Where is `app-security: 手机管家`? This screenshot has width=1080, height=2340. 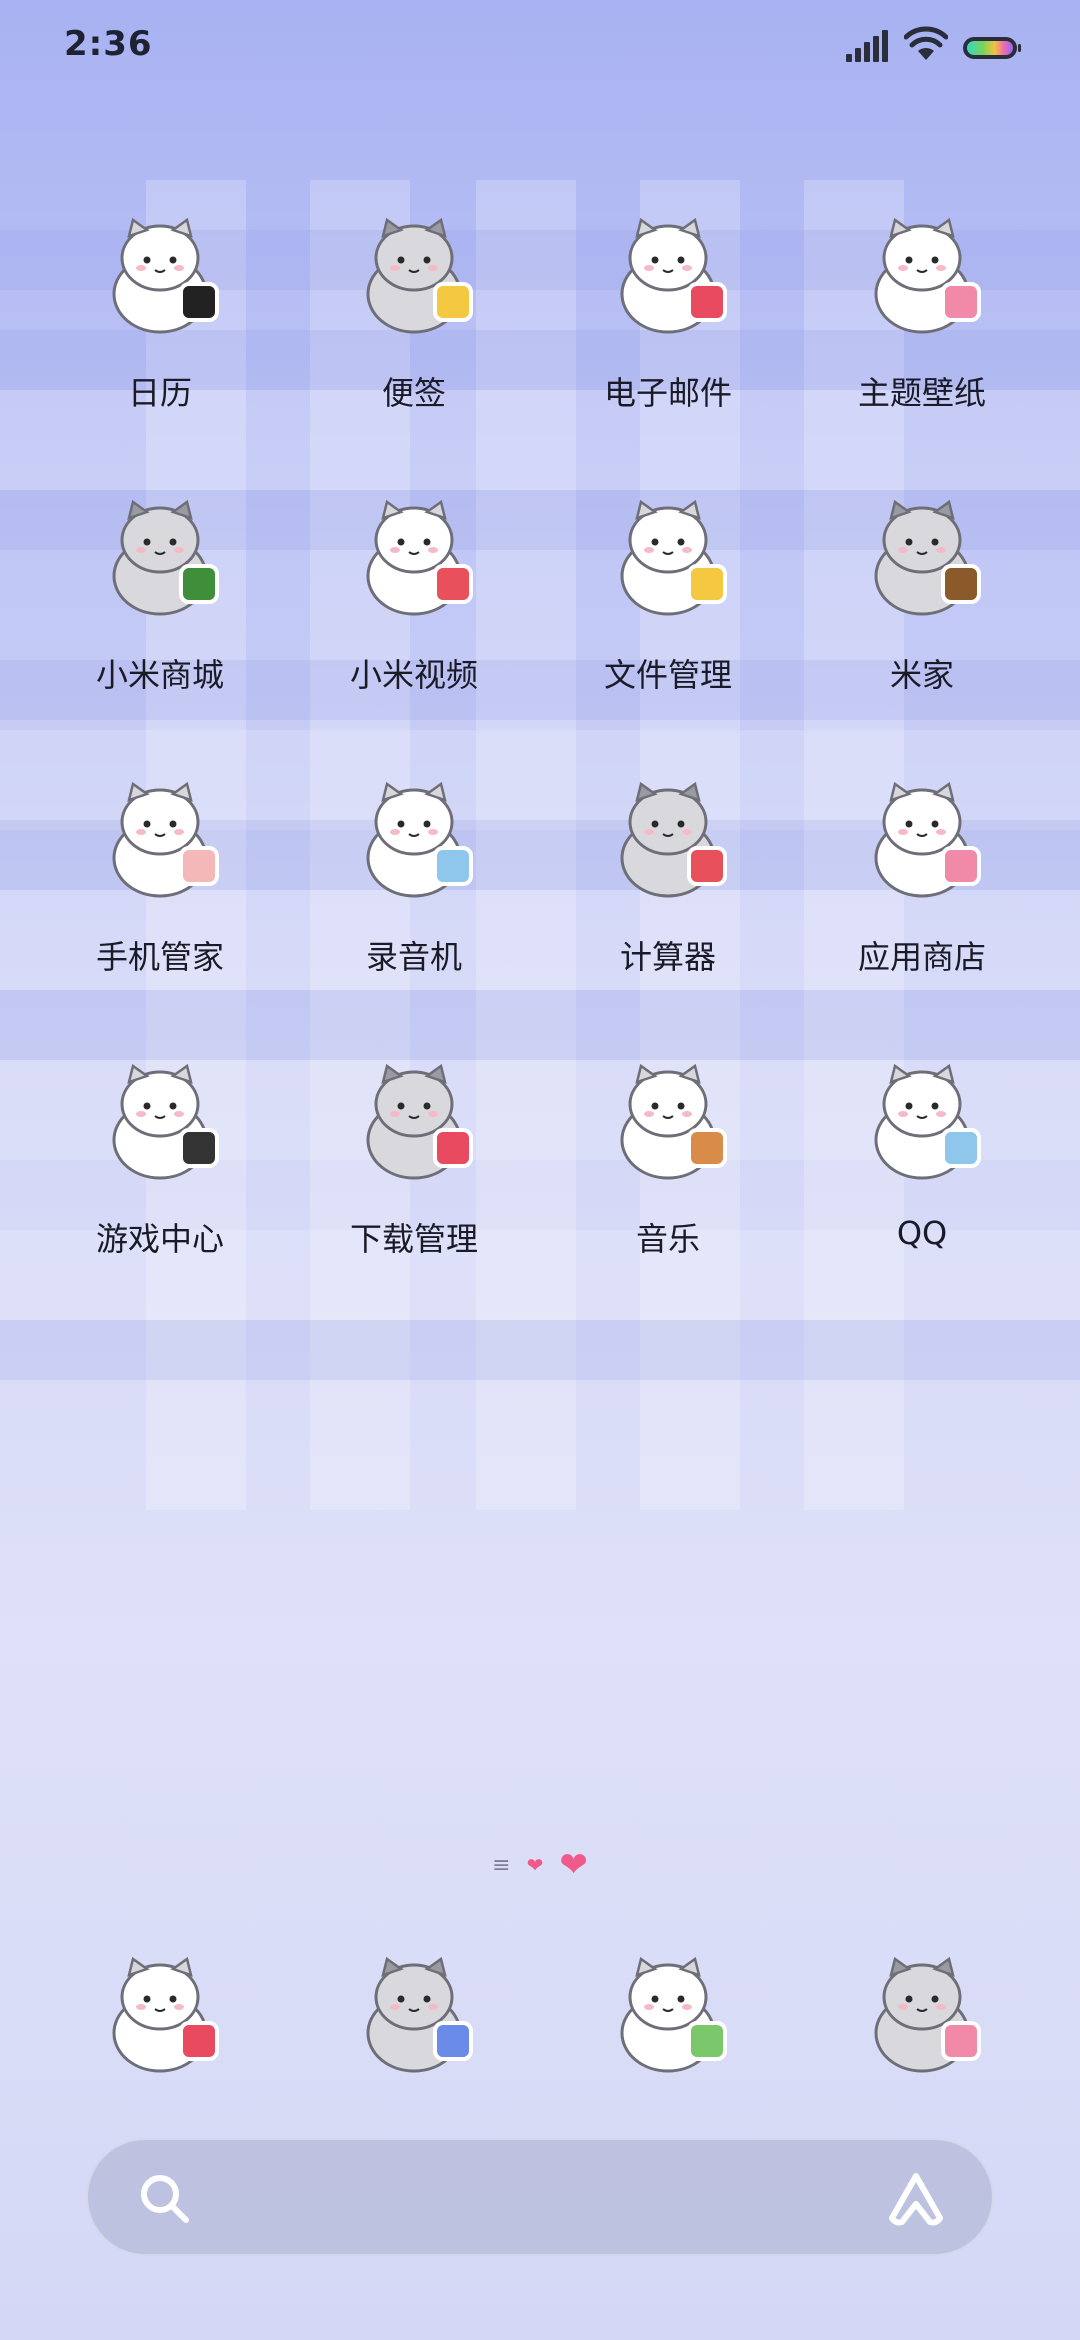 app-security: 手机管家 is located at coordinates (160, 885).